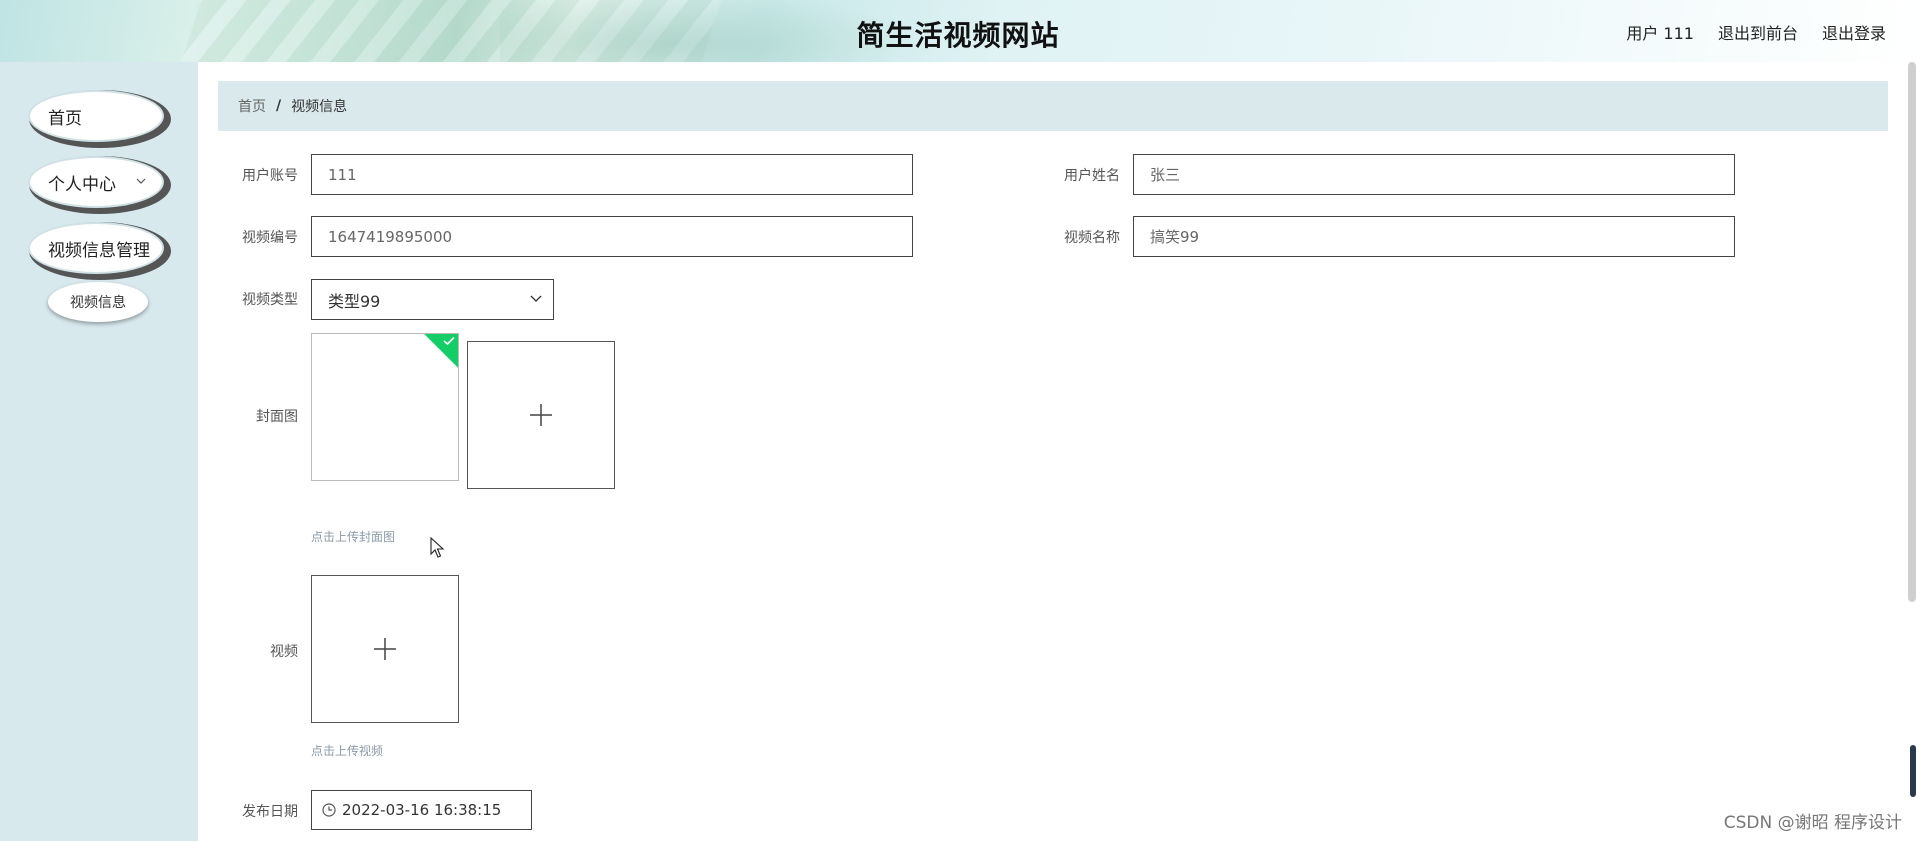  Describe the element at coordinates (82, 184) in the screenshot. I see `sidebar-item-label: 个人中心` at that location.